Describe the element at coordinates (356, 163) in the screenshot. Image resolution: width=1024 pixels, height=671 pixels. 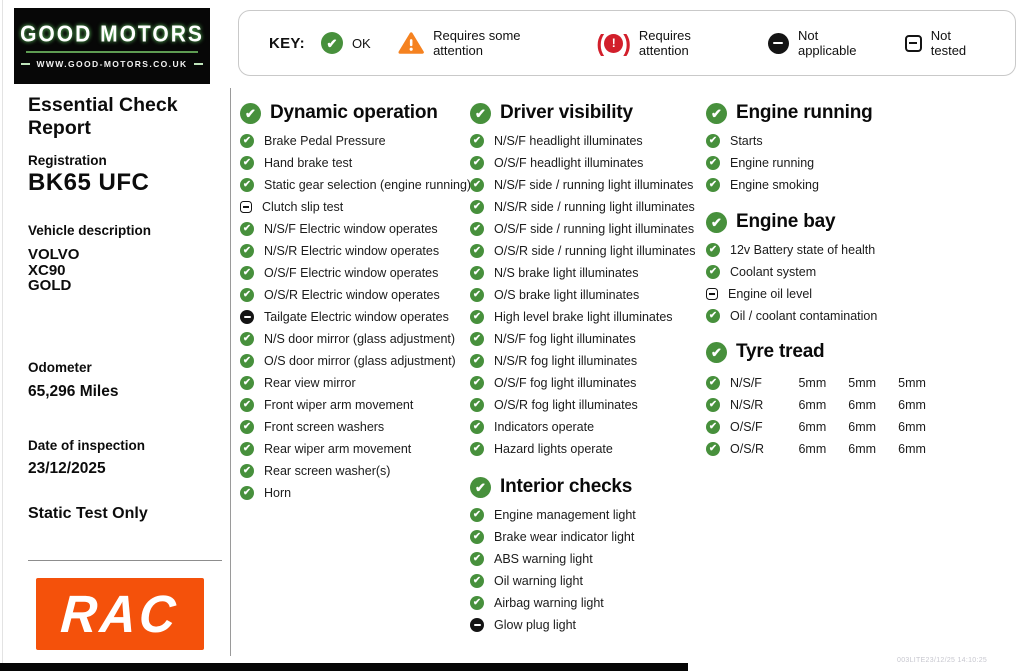
I see `check-item: Hand brake test` at that location.